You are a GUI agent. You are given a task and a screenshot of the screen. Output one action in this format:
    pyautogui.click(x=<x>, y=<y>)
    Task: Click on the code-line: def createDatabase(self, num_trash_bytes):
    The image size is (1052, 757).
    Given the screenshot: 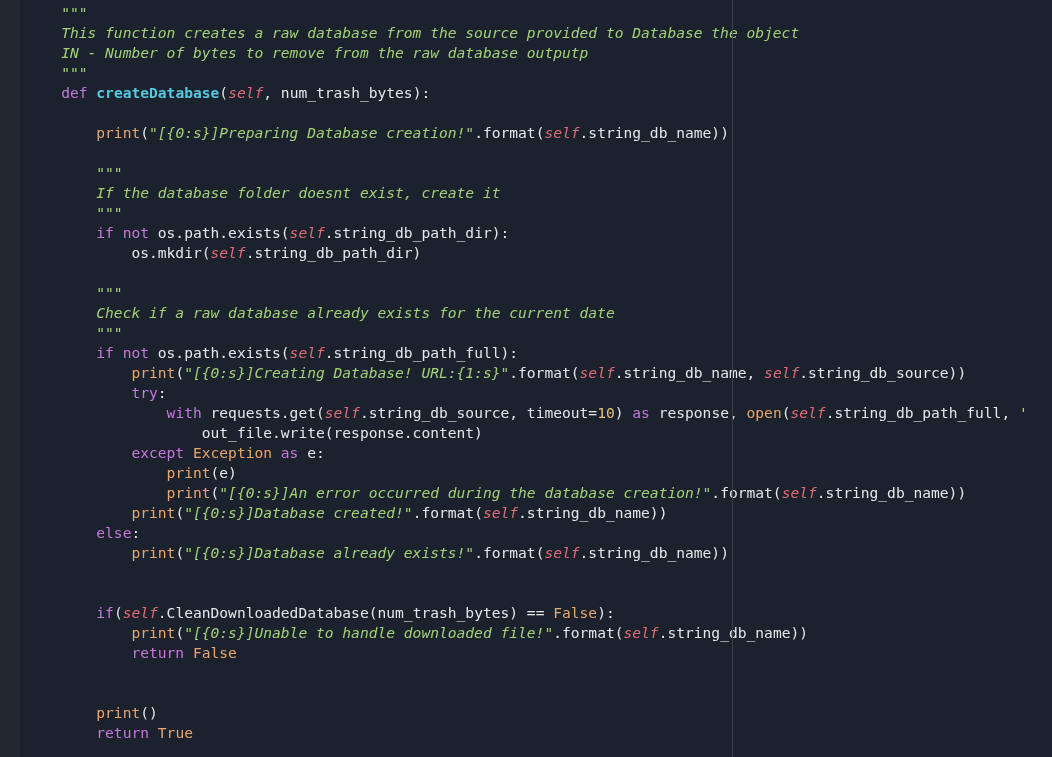 What is the action you would take?
    pyautogui.click(x=246, y=92)
    